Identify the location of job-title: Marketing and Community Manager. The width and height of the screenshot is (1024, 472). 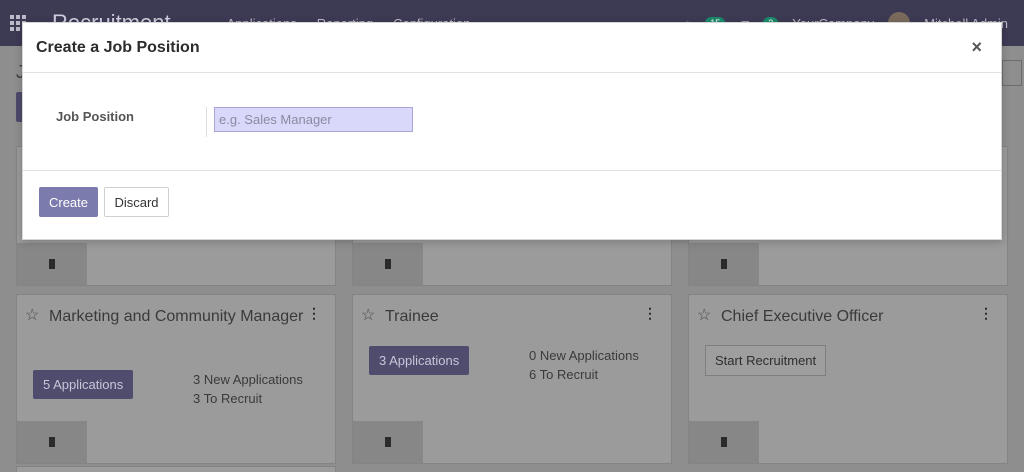
(176, 316).